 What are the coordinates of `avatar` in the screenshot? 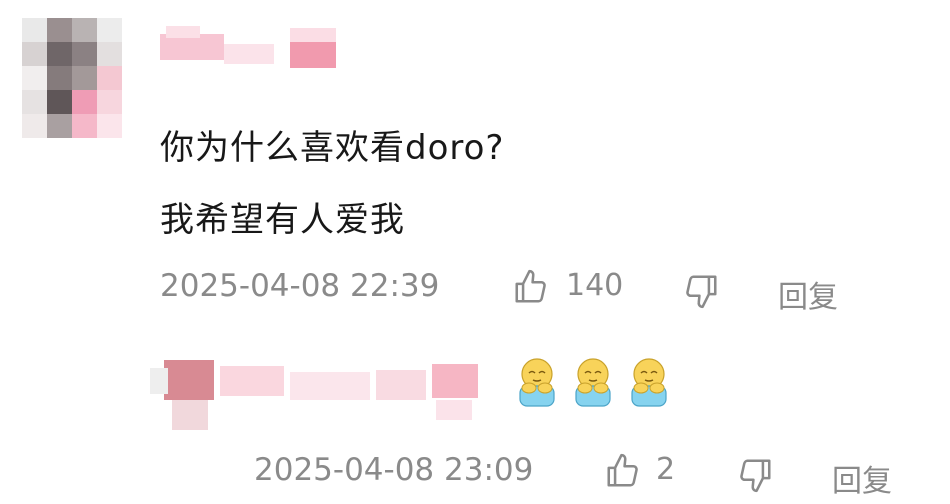 It's located at (72, 78).